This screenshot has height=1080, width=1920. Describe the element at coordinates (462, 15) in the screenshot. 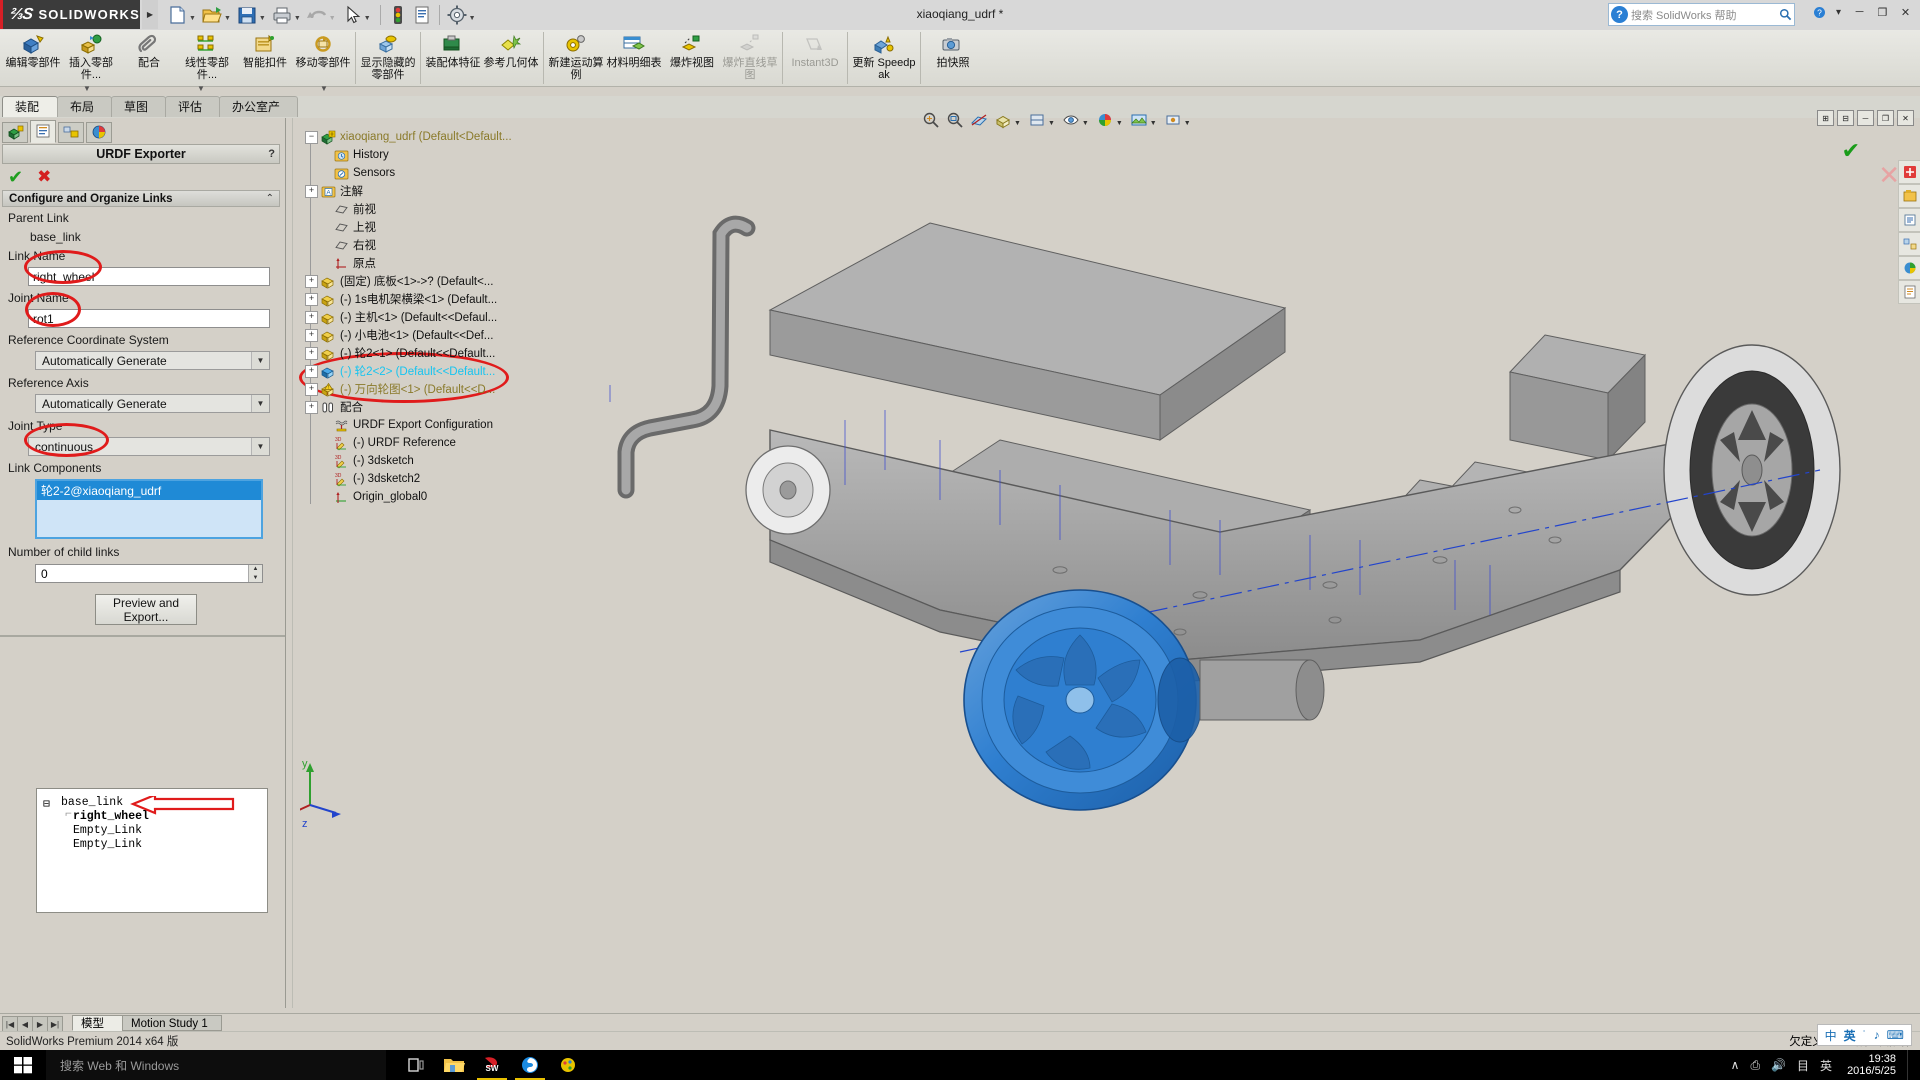

I see `options-button: ▼` at that location.